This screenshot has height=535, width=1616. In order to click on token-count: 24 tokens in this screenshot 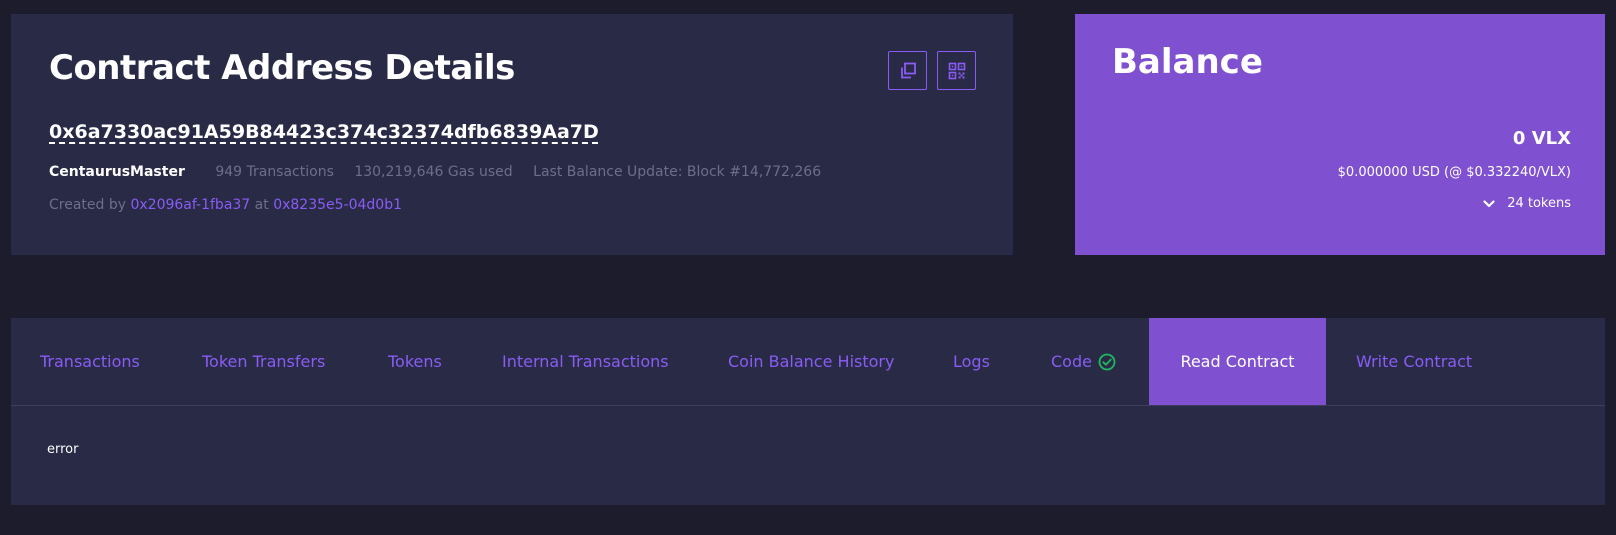, I will do `click(1539, 203)`.